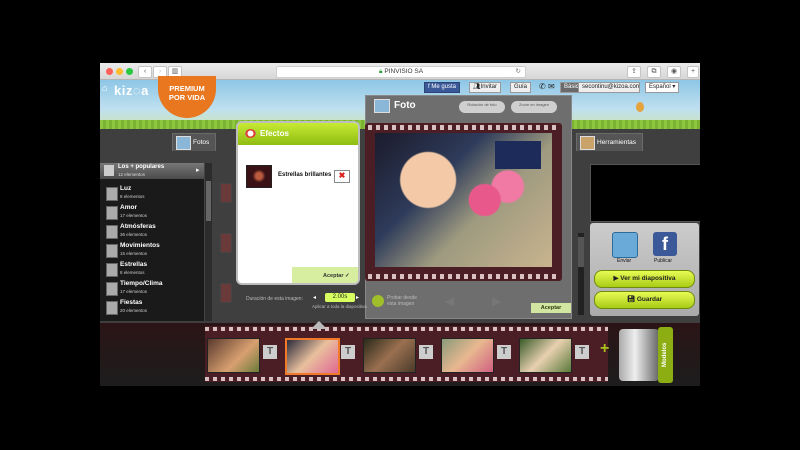  What do you see at coordinates (141, 167) in the screenshot?
I see `category-header-name: Los + populares` at bounding box center [141, 167].